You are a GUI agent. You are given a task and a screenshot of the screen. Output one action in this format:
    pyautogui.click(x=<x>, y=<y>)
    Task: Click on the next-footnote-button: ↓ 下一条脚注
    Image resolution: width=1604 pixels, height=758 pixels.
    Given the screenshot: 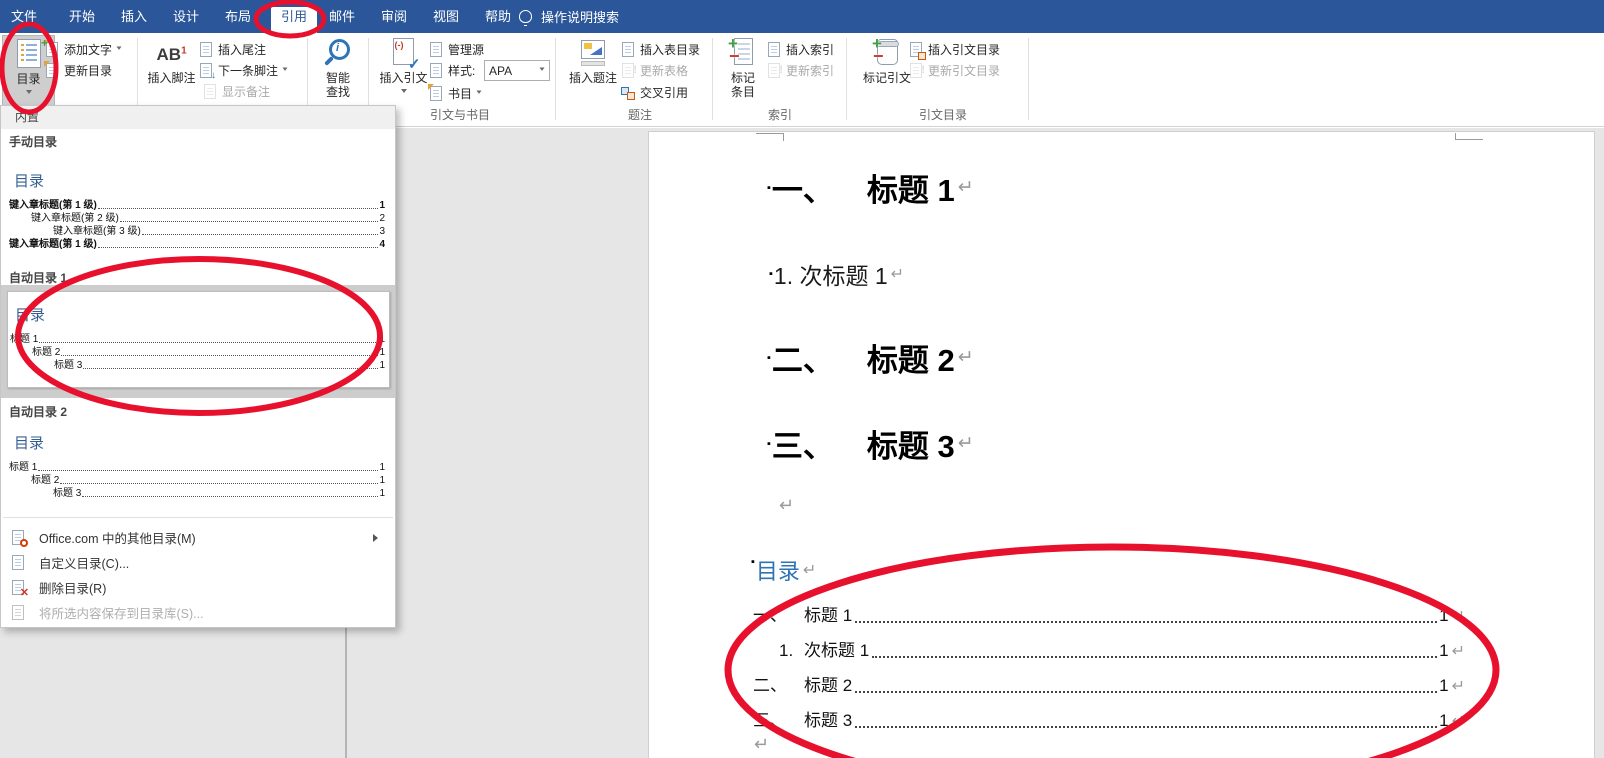 What is the action you would take?
    pyautogui.click(x=243, y=71)
    